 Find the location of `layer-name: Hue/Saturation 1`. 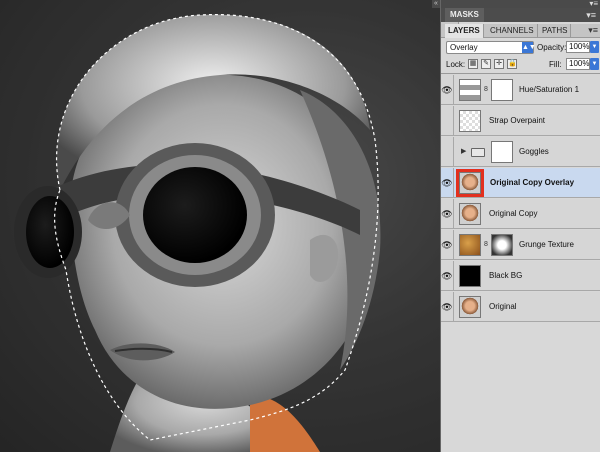

layer-name: Hue/Saturation 1 is located at coordinates (549, 89).